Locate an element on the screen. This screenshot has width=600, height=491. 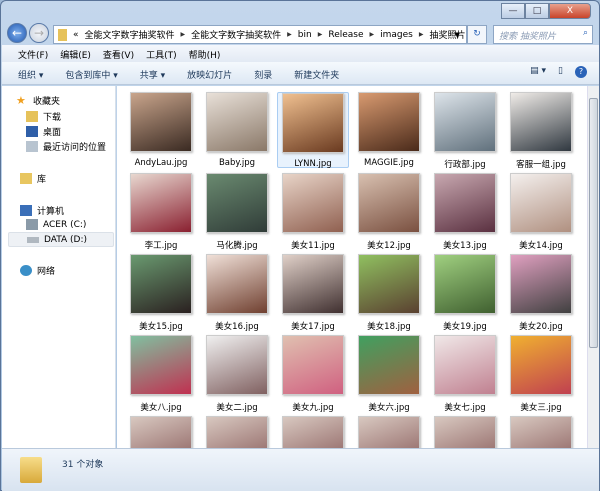
file-name: Baby.jpg is located at coordinates (237, 163).